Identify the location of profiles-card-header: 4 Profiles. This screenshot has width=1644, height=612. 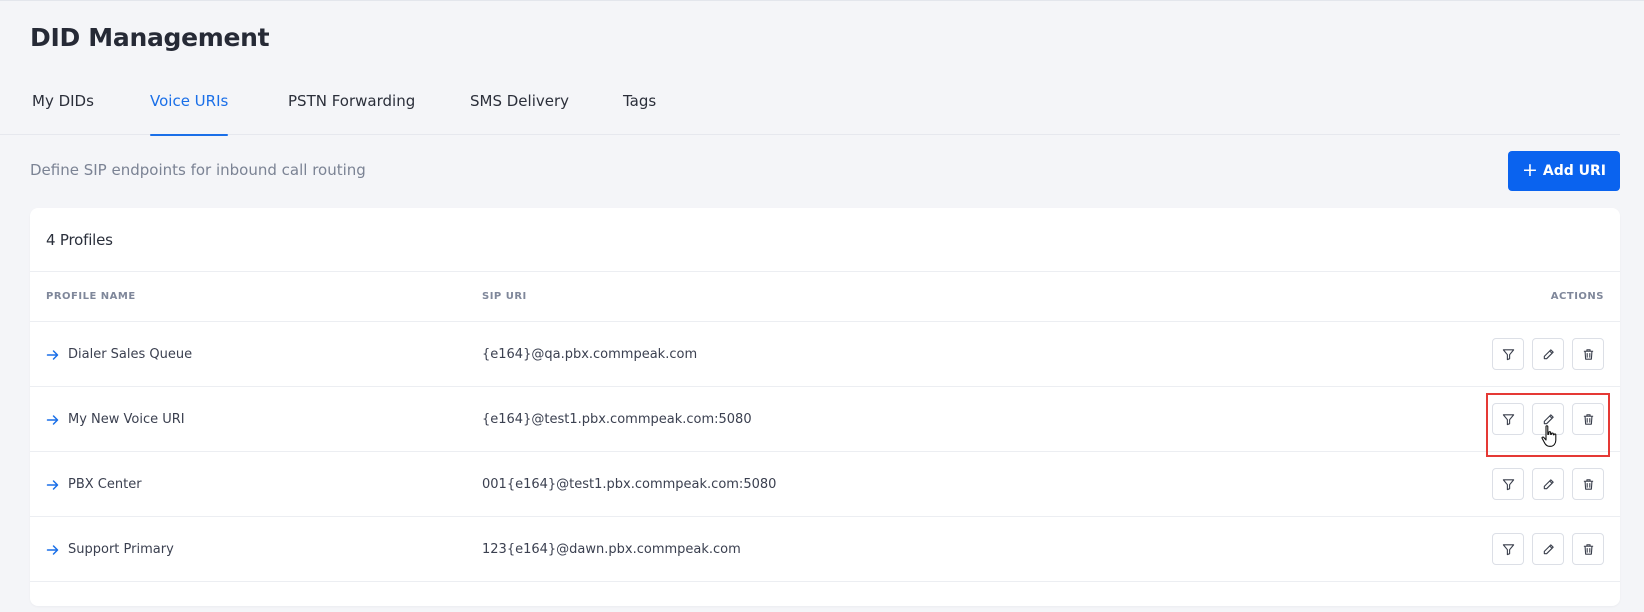
(825, 240).